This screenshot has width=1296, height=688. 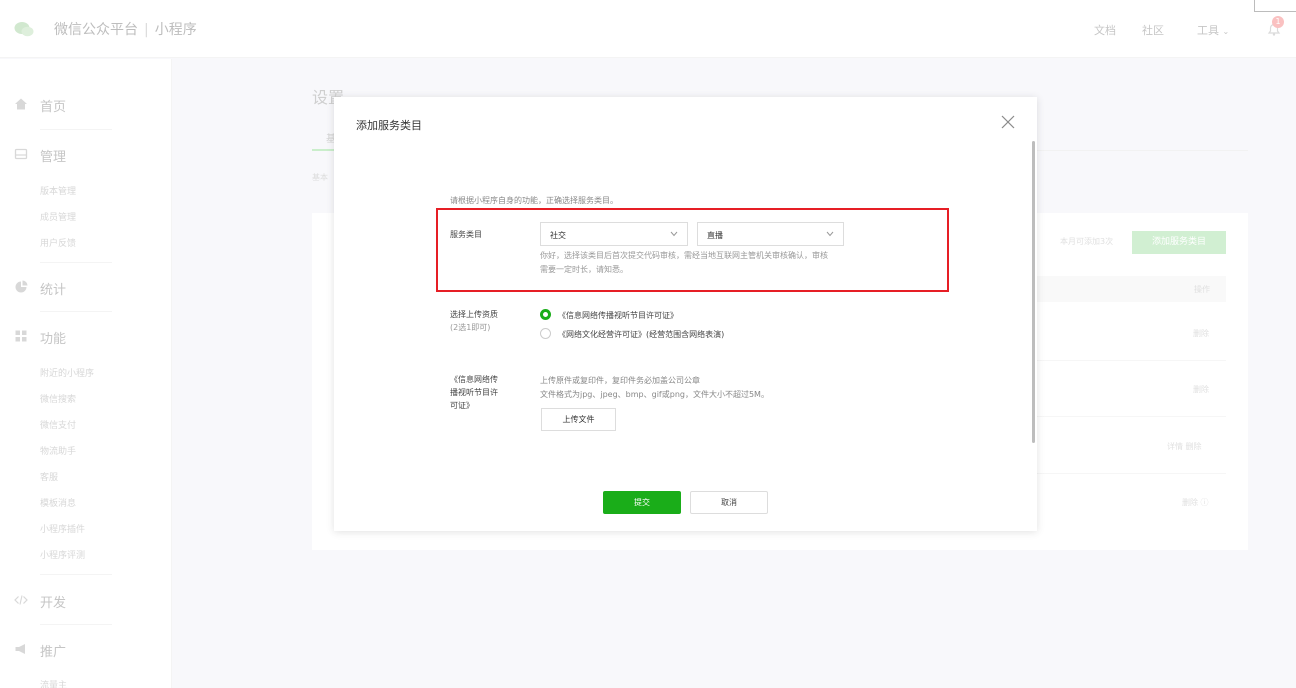 I want to click on radio-license-culture-label: 《网络文化经营许可证》(经营范围含网络表演), so click(x=641, y=334).